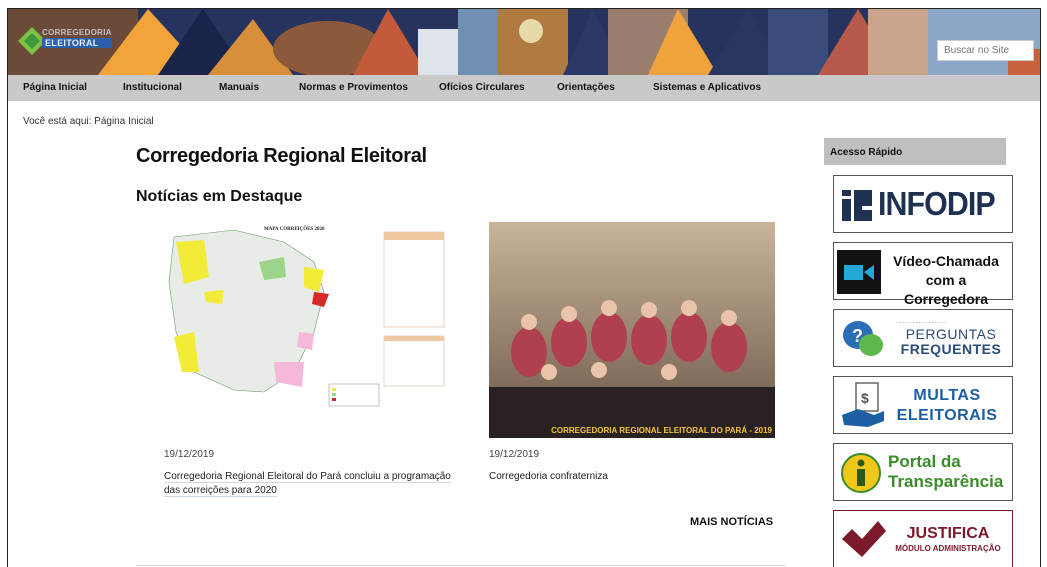 This screenshot has height=567, width=1047. What do you see at coordinates (152, 87) in the screenshot?
I see `nav-item-institucional: Institucional` at bounding box center [152, 87].